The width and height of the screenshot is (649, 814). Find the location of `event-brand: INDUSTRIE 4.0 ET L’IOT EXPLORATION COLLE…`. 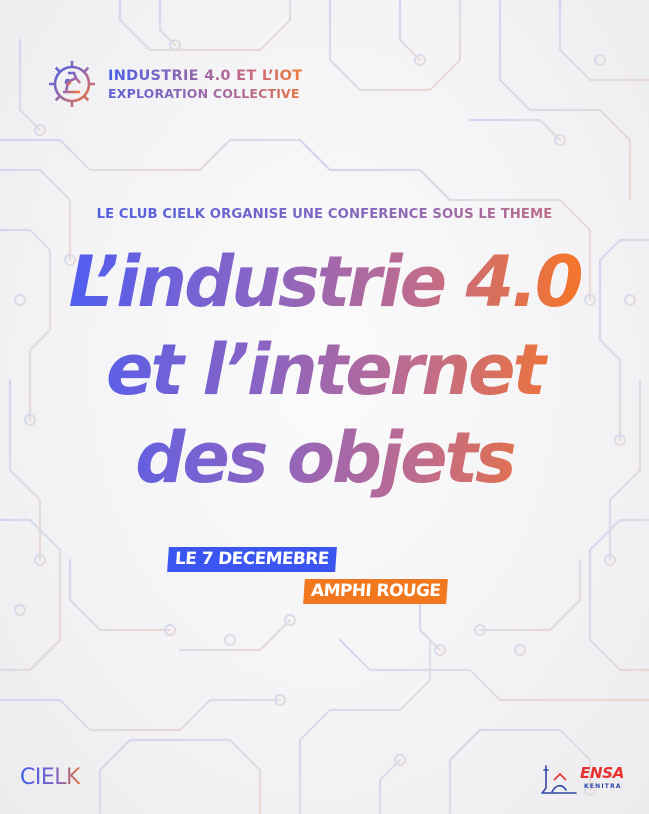

event-brand: INDUSTRIE 4.0 ET L’IOT EXPLORATION COLLE… is located at coordinates (174, 84).